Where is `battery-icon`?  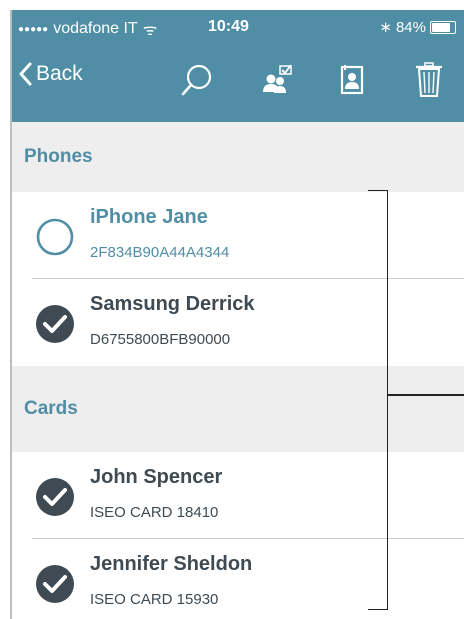
battery-icon is located at coordinates (443, 27).